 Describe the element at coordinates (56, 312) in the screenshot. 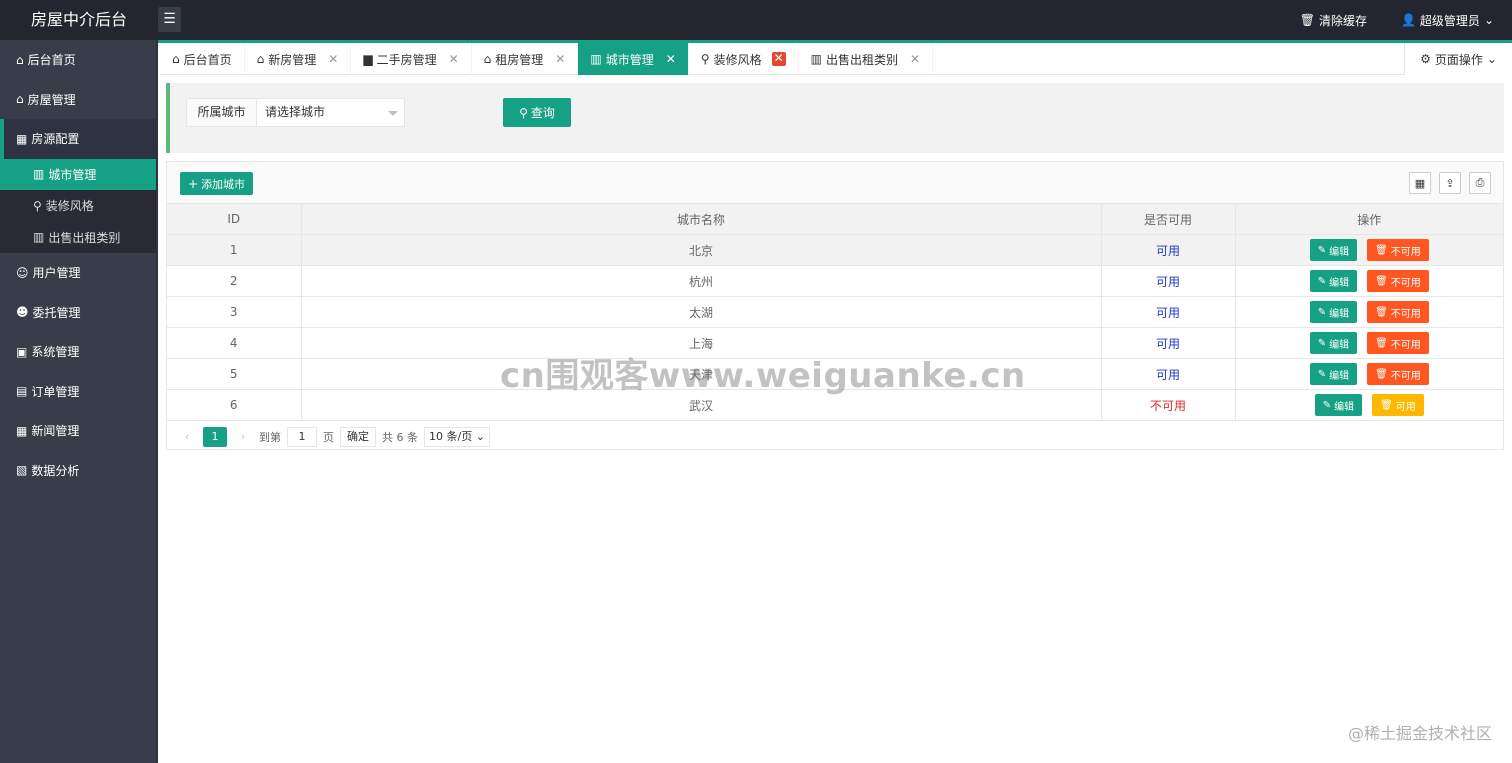

I see `sidebar-item-label: 委托管理` at that location.